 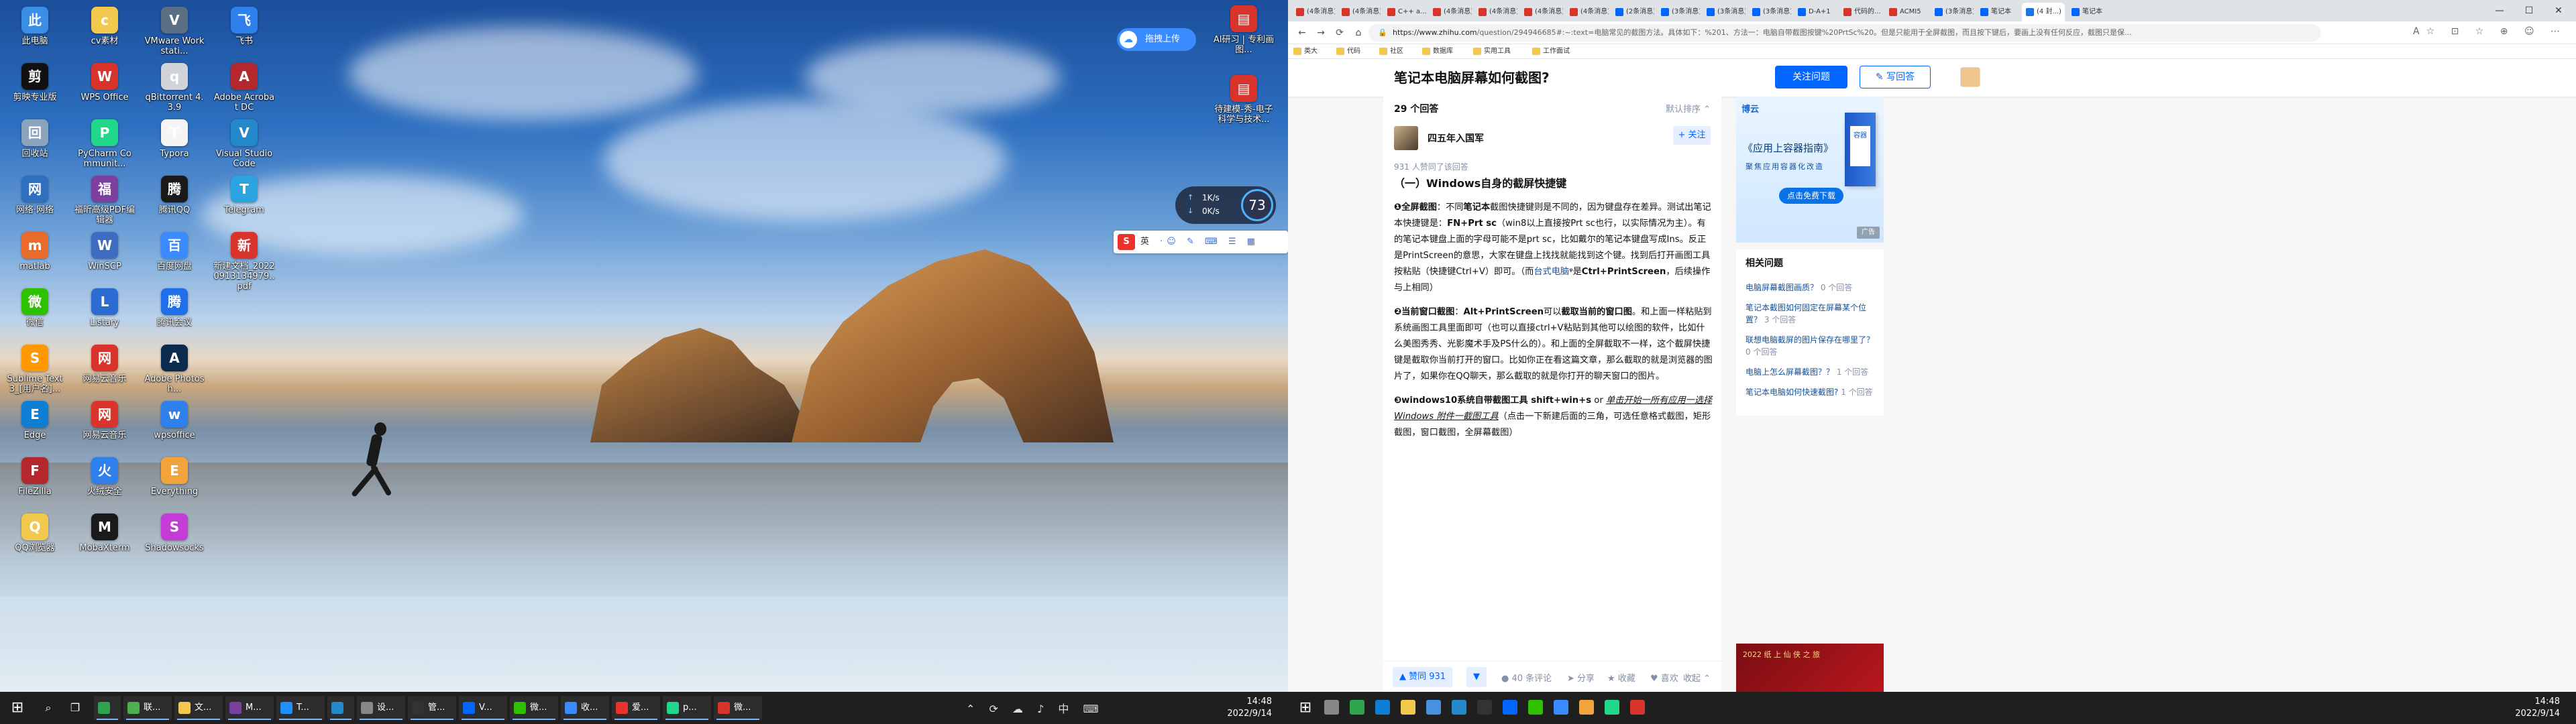 What do you see at coordinates (1813, 346) in the screenshot?
I see `related-question-item: 联想电脑截屏的图片保存在哪里了？ 0 个回答` at bounding box center [1813, 346].